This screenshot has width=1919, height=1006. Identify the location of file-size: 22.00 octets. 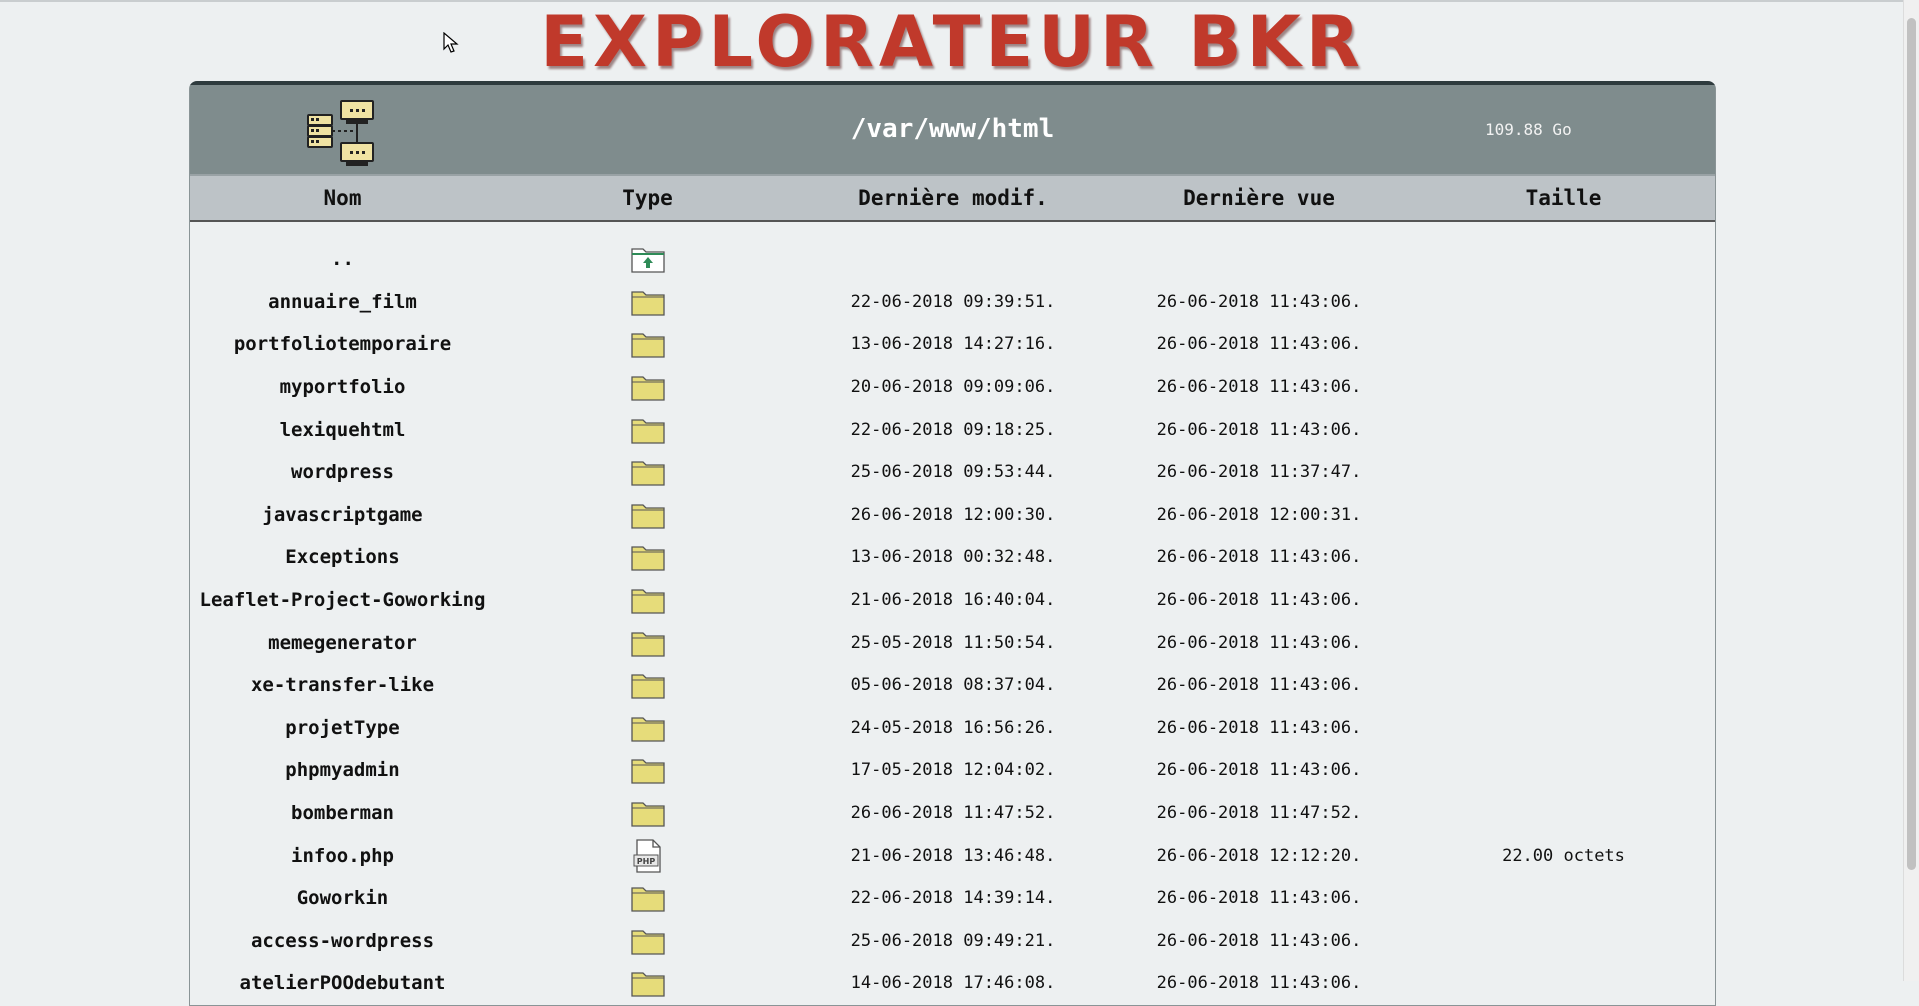
(1563, 855).